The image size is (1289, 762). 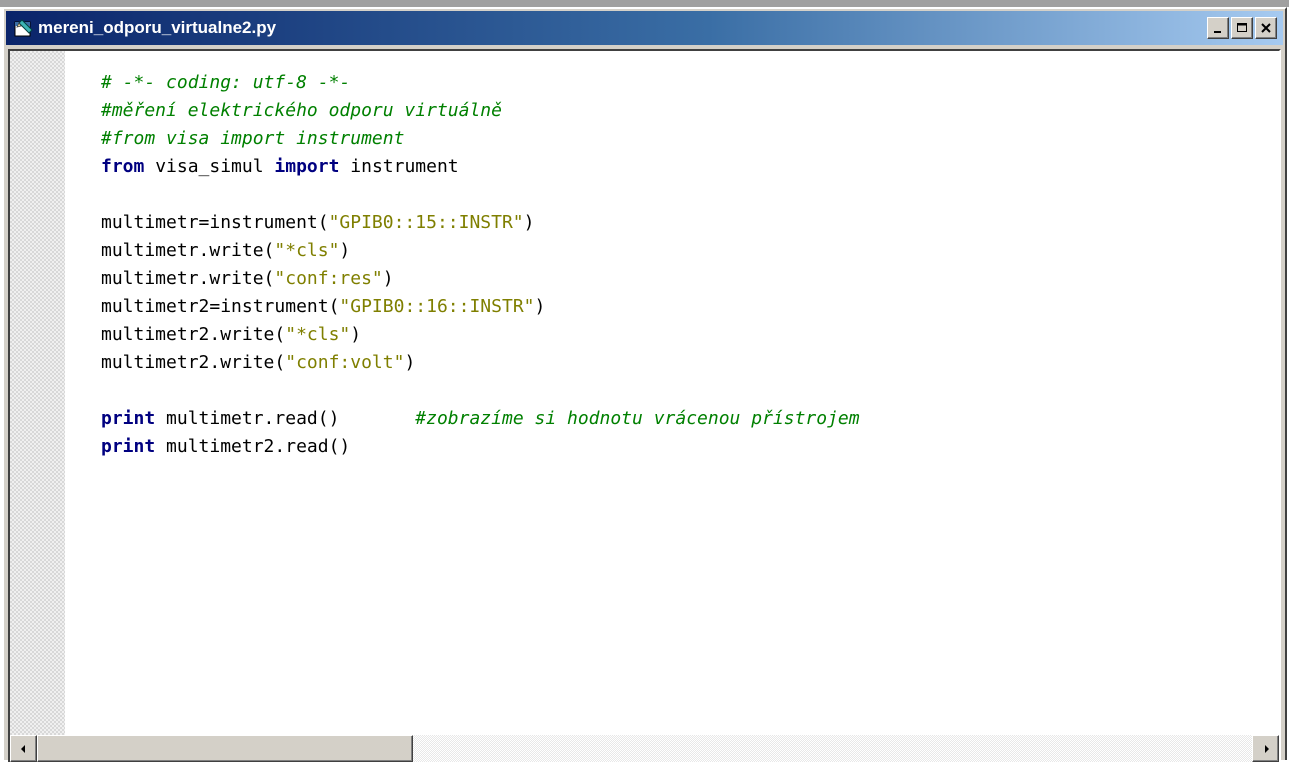 I want to click on code-text: multimetr2=instrument(, so click(x=220, y=306).